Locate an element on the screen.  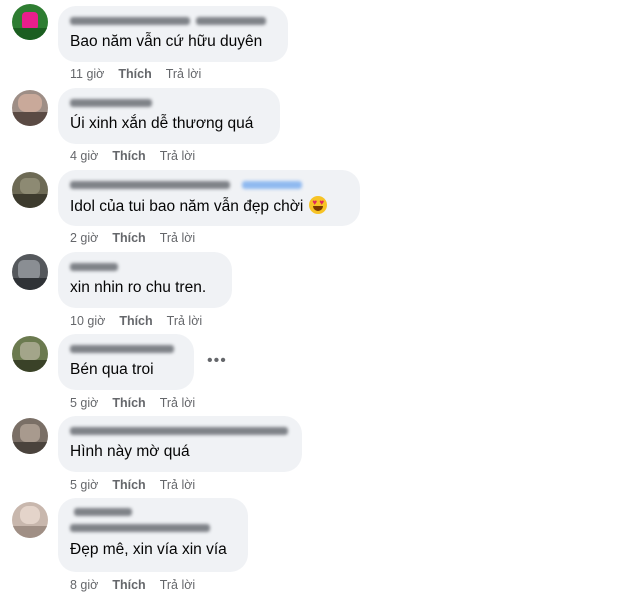
comment-bubble: Bao năm vẫn cứ hữu duyên is located at coordinates (173, 34).